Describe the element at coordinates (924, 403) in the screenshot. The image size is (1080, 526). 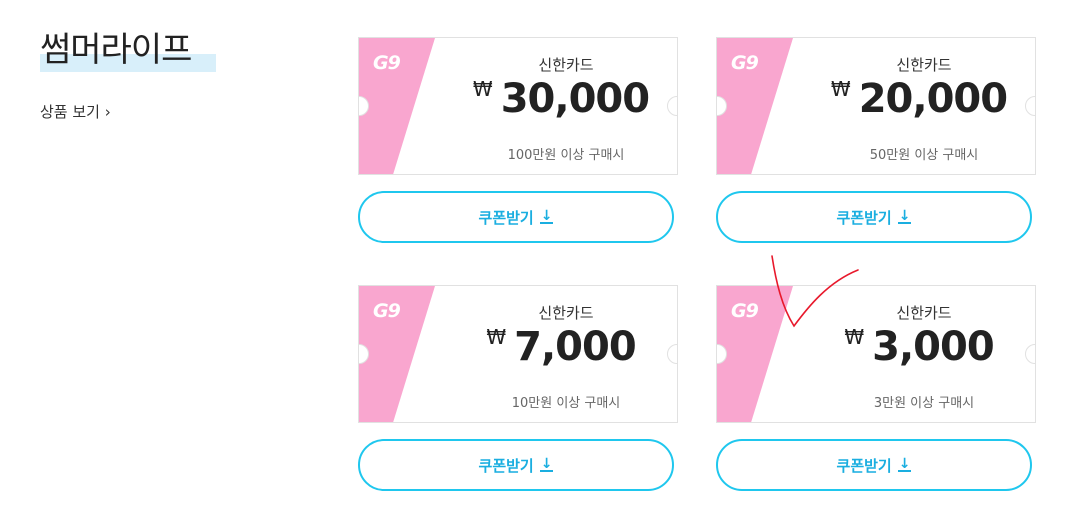
I see `coupon-condition: 3만원 이상 구매시` at that location.